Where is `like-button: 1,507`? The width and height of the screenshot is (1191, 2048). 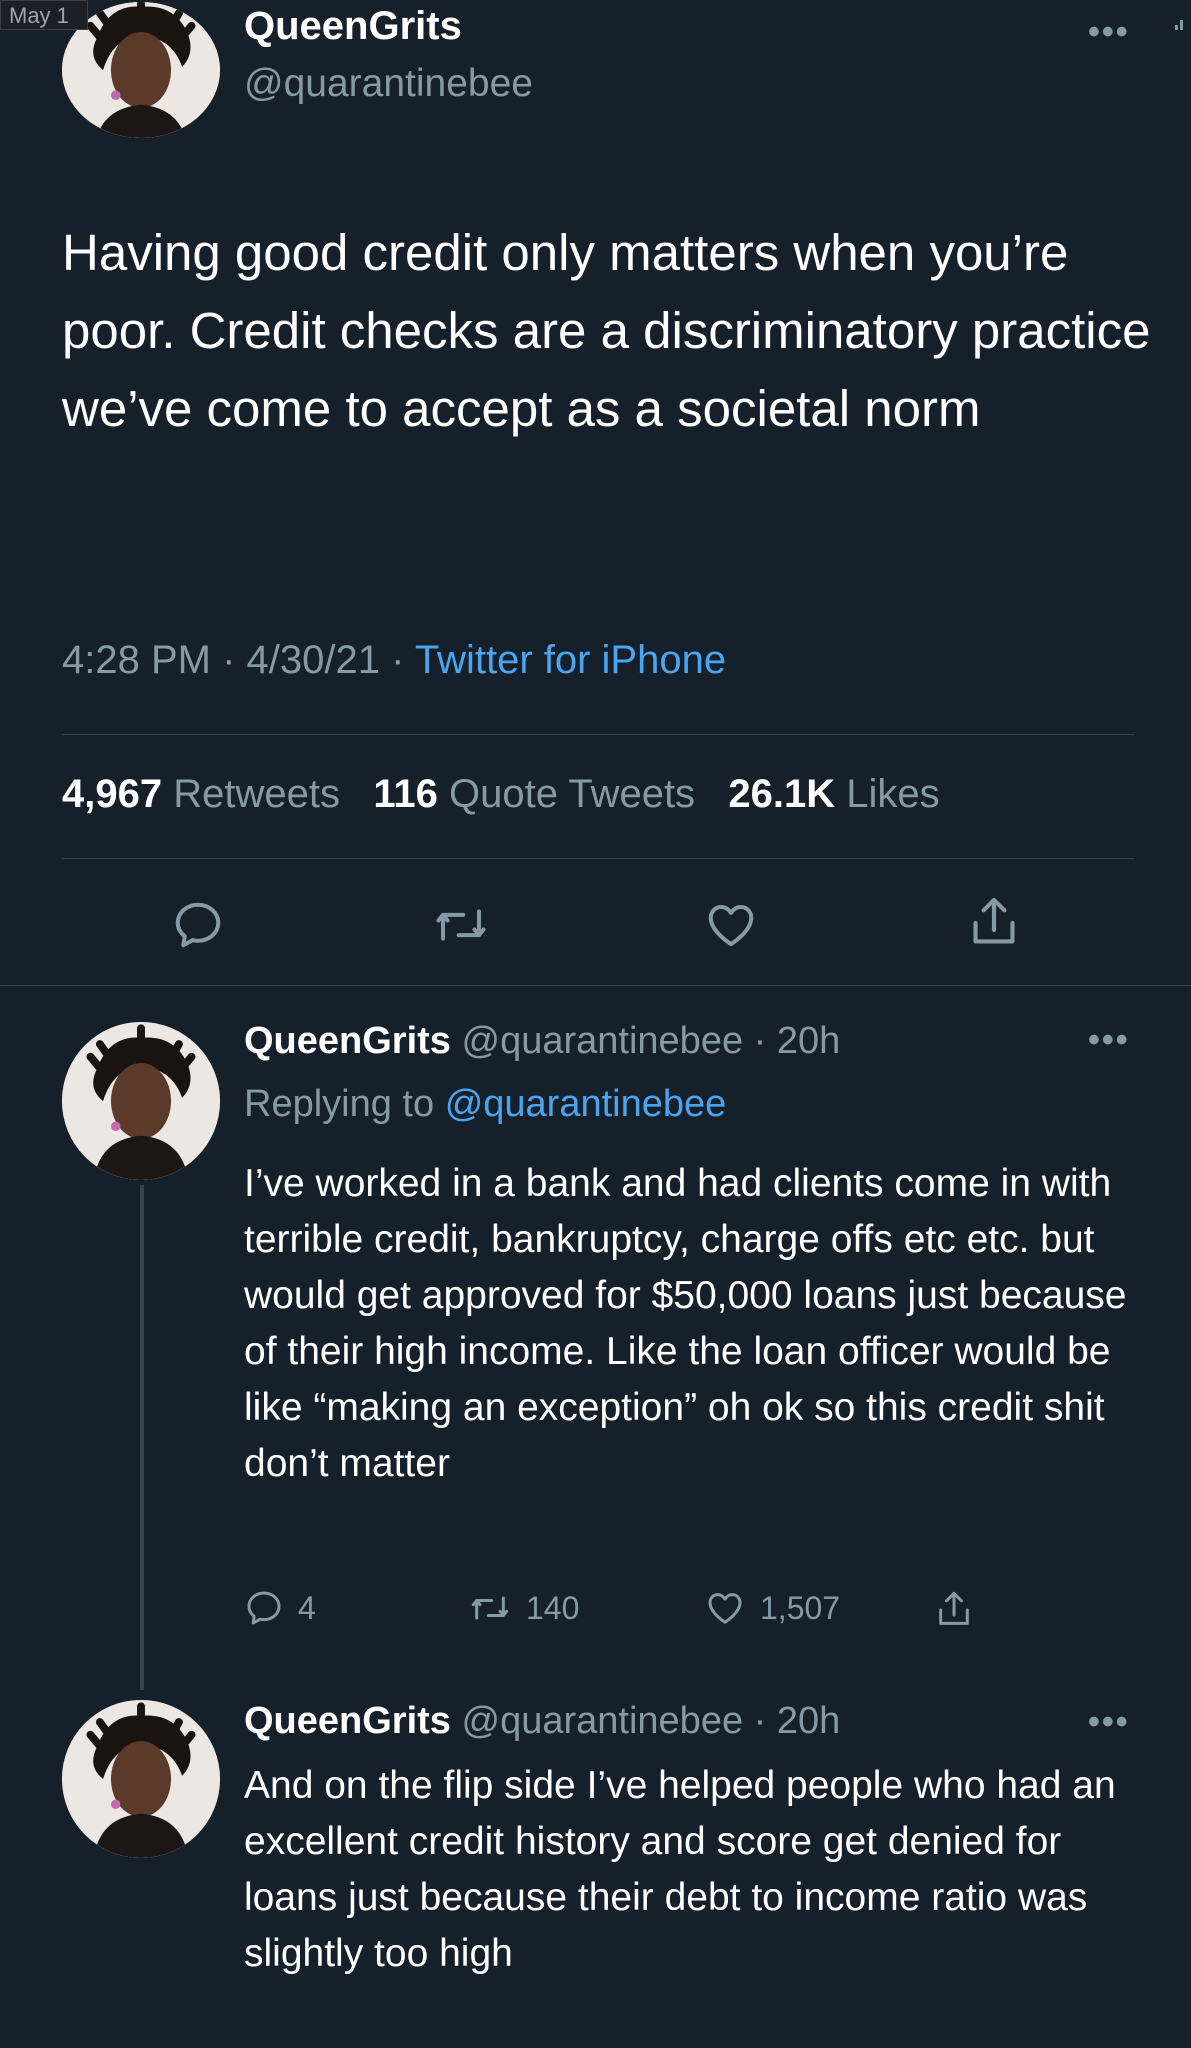
like-button: 1,507 is located at coordinates (772, 1608).